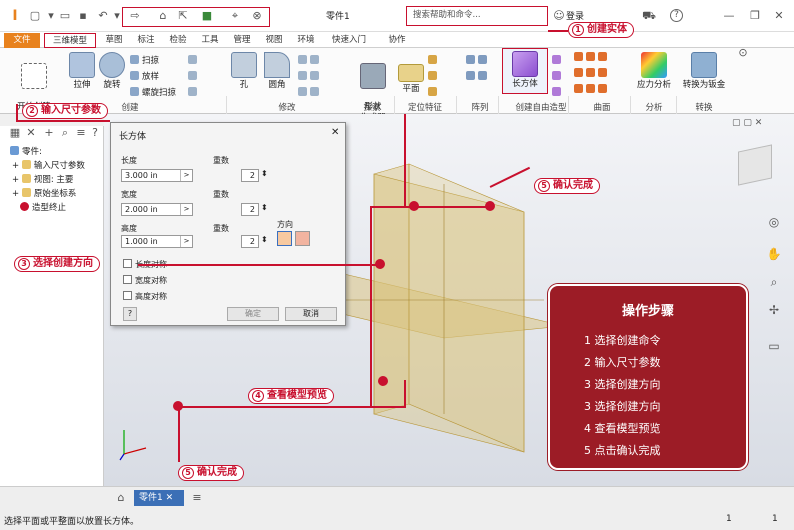 This screenshot has height=530, width=794. Describe the element at coordinates (774, 346) in the screenshot. I see `look-at-icon: ▭` at that location.